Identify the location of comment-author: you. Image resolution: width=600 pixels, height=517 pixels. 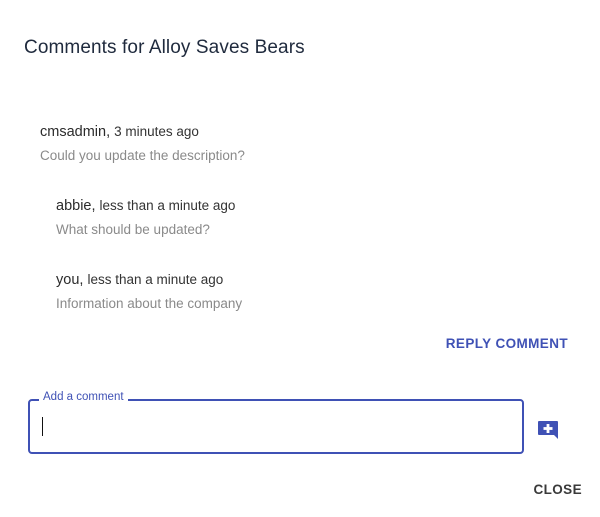
(68, 280).